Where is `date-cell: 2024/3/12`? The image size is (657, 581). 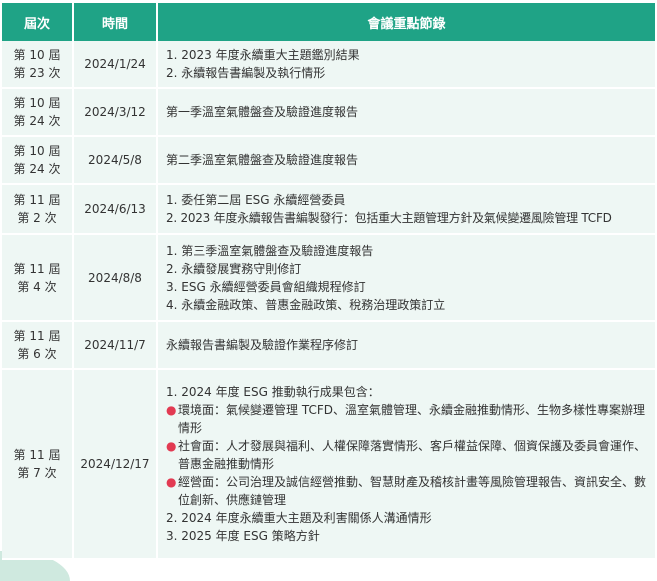 date-cell: 2024/3/12 is located at coordinates (116, 113).